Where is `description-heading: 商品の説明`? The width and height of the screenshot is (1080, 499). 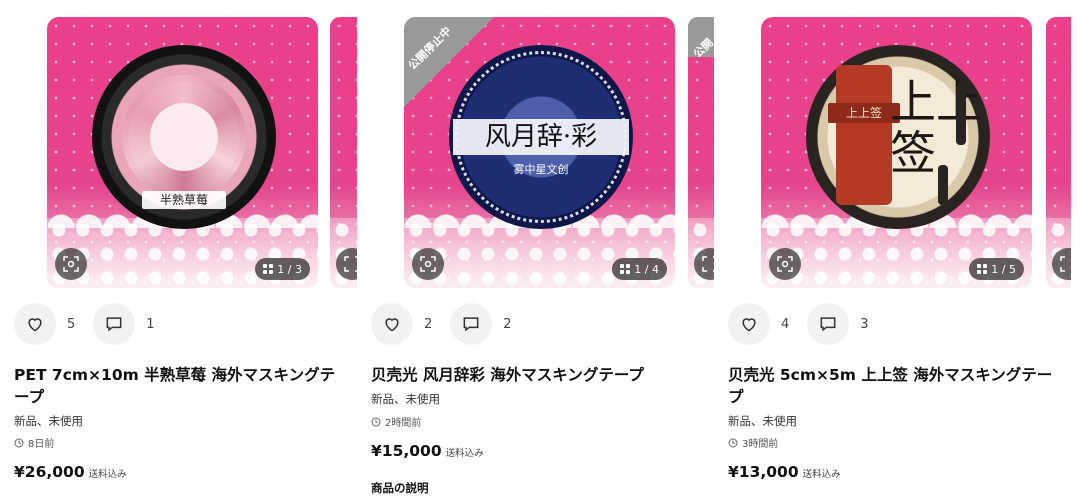 description-heading: 商品の説明 is located at coordinates (400, 488).